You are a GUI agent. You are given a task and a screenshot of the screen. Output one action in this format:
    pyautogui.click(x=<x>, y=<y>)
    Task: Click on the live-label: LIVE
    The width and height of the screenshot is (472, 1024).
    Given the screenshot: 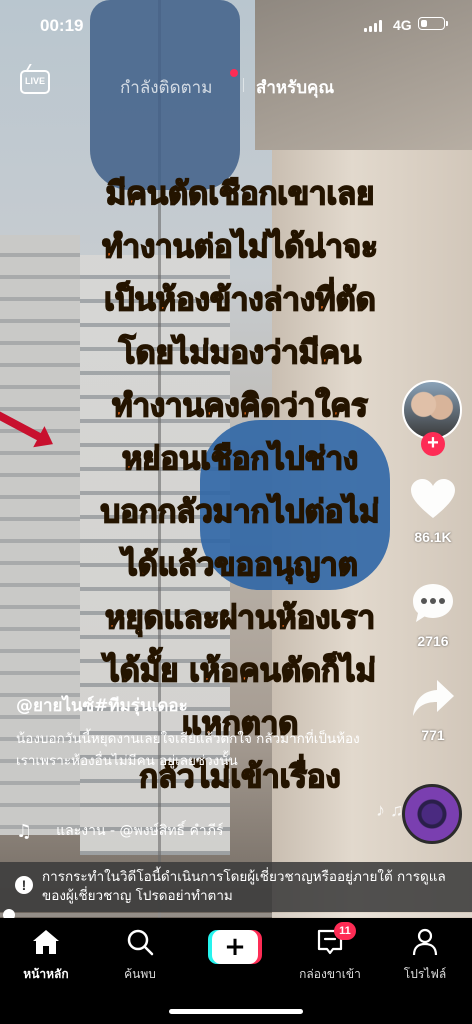 What is the action you would take?
    pyautogui.click(x=34, y=81)
    